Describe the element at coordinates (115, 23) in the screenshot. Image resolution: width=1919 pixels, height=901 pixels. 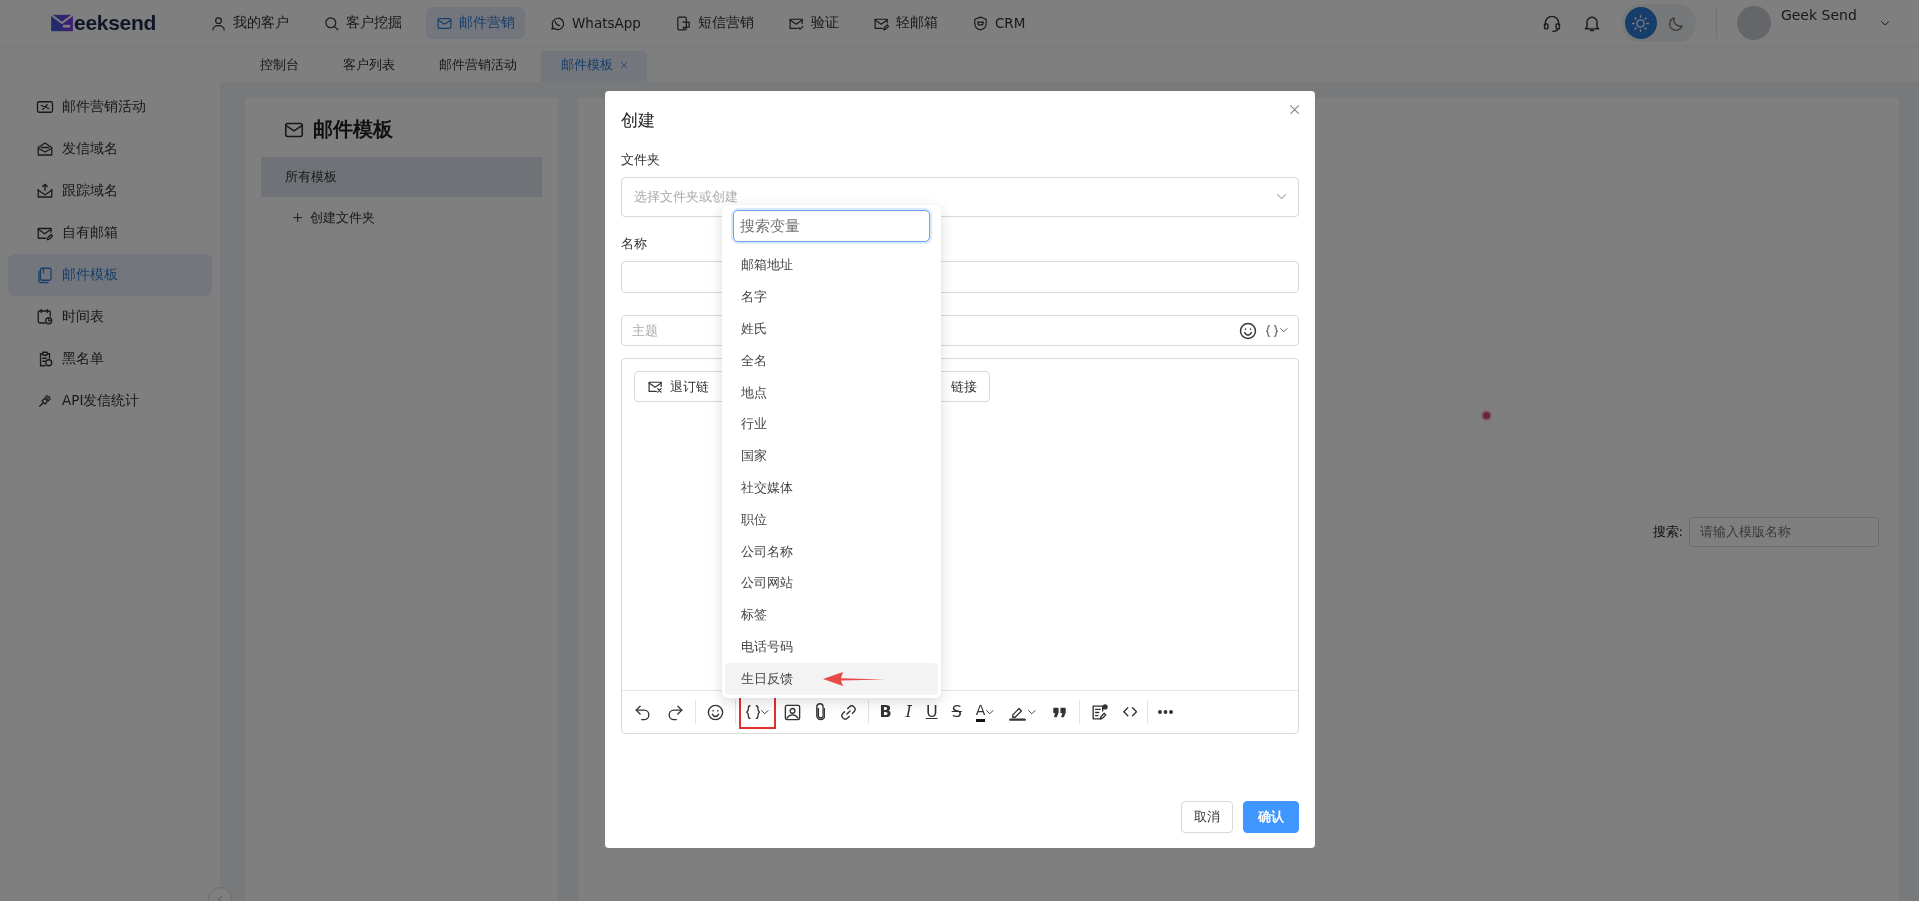
I see `logo-text: eeksend` at that location.